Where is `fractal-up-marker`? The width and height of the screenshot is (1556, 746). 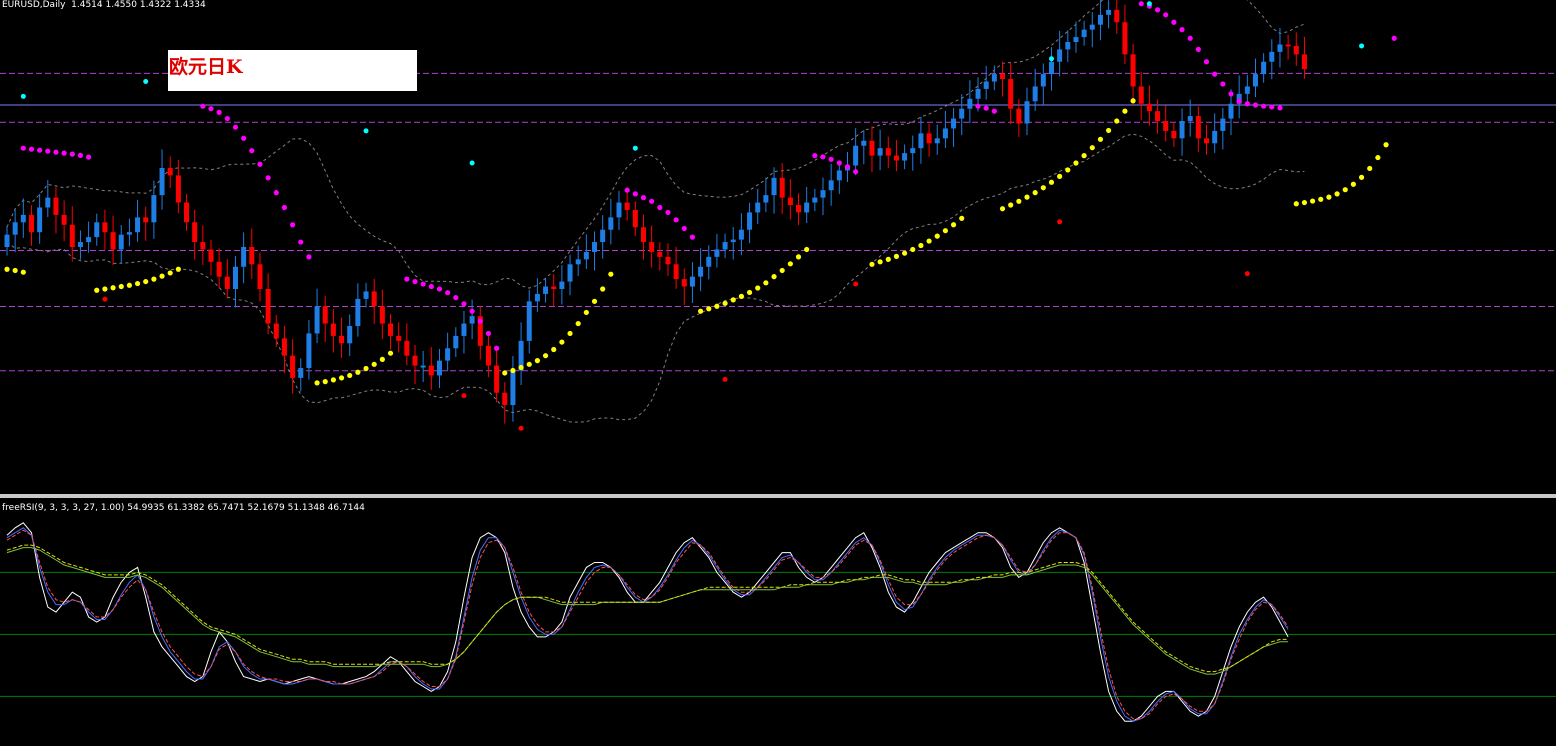
fractal-up-marker is located at coordinates (23, 96).